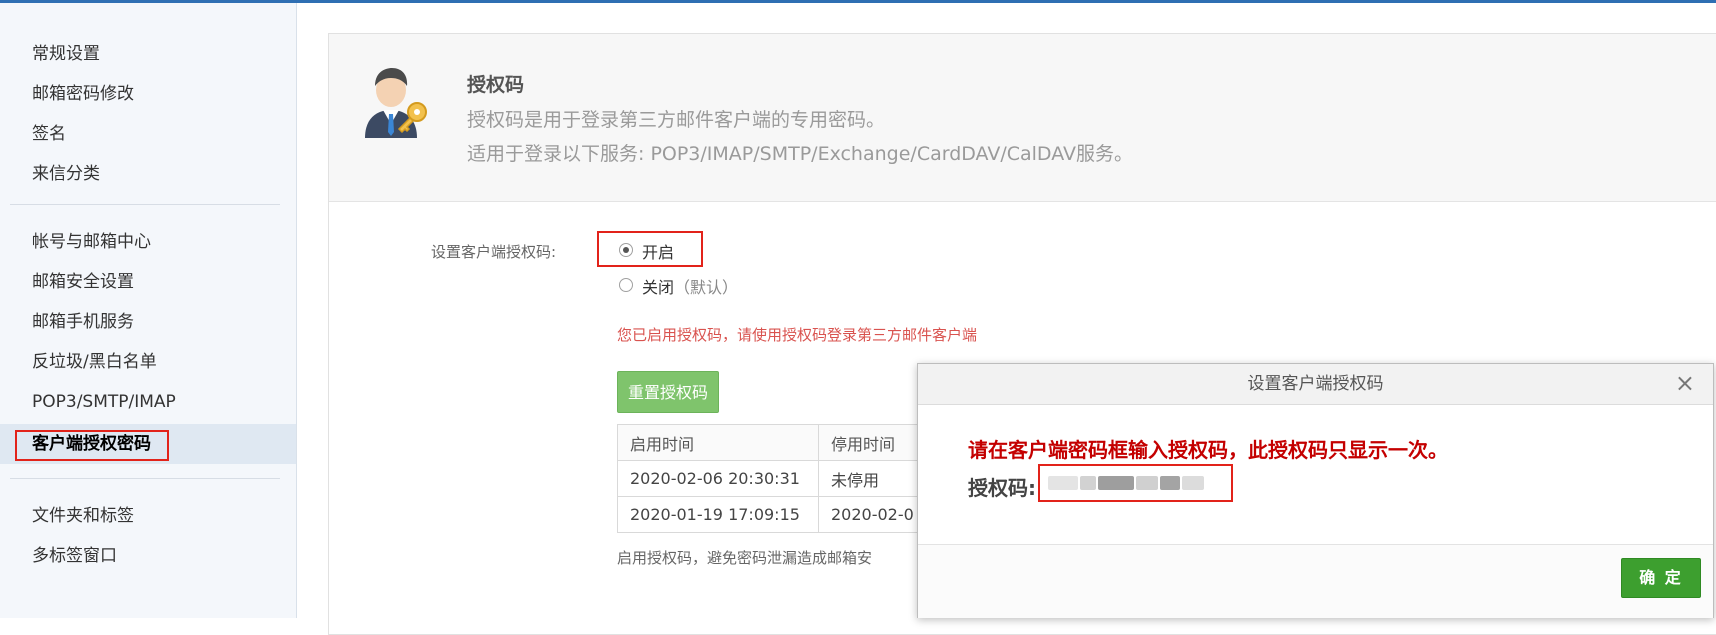 This screenshot has height=635, width=1716. Describe the element at coordinates (626, 250) in the screenshot. I see `radio-enable` at that location.